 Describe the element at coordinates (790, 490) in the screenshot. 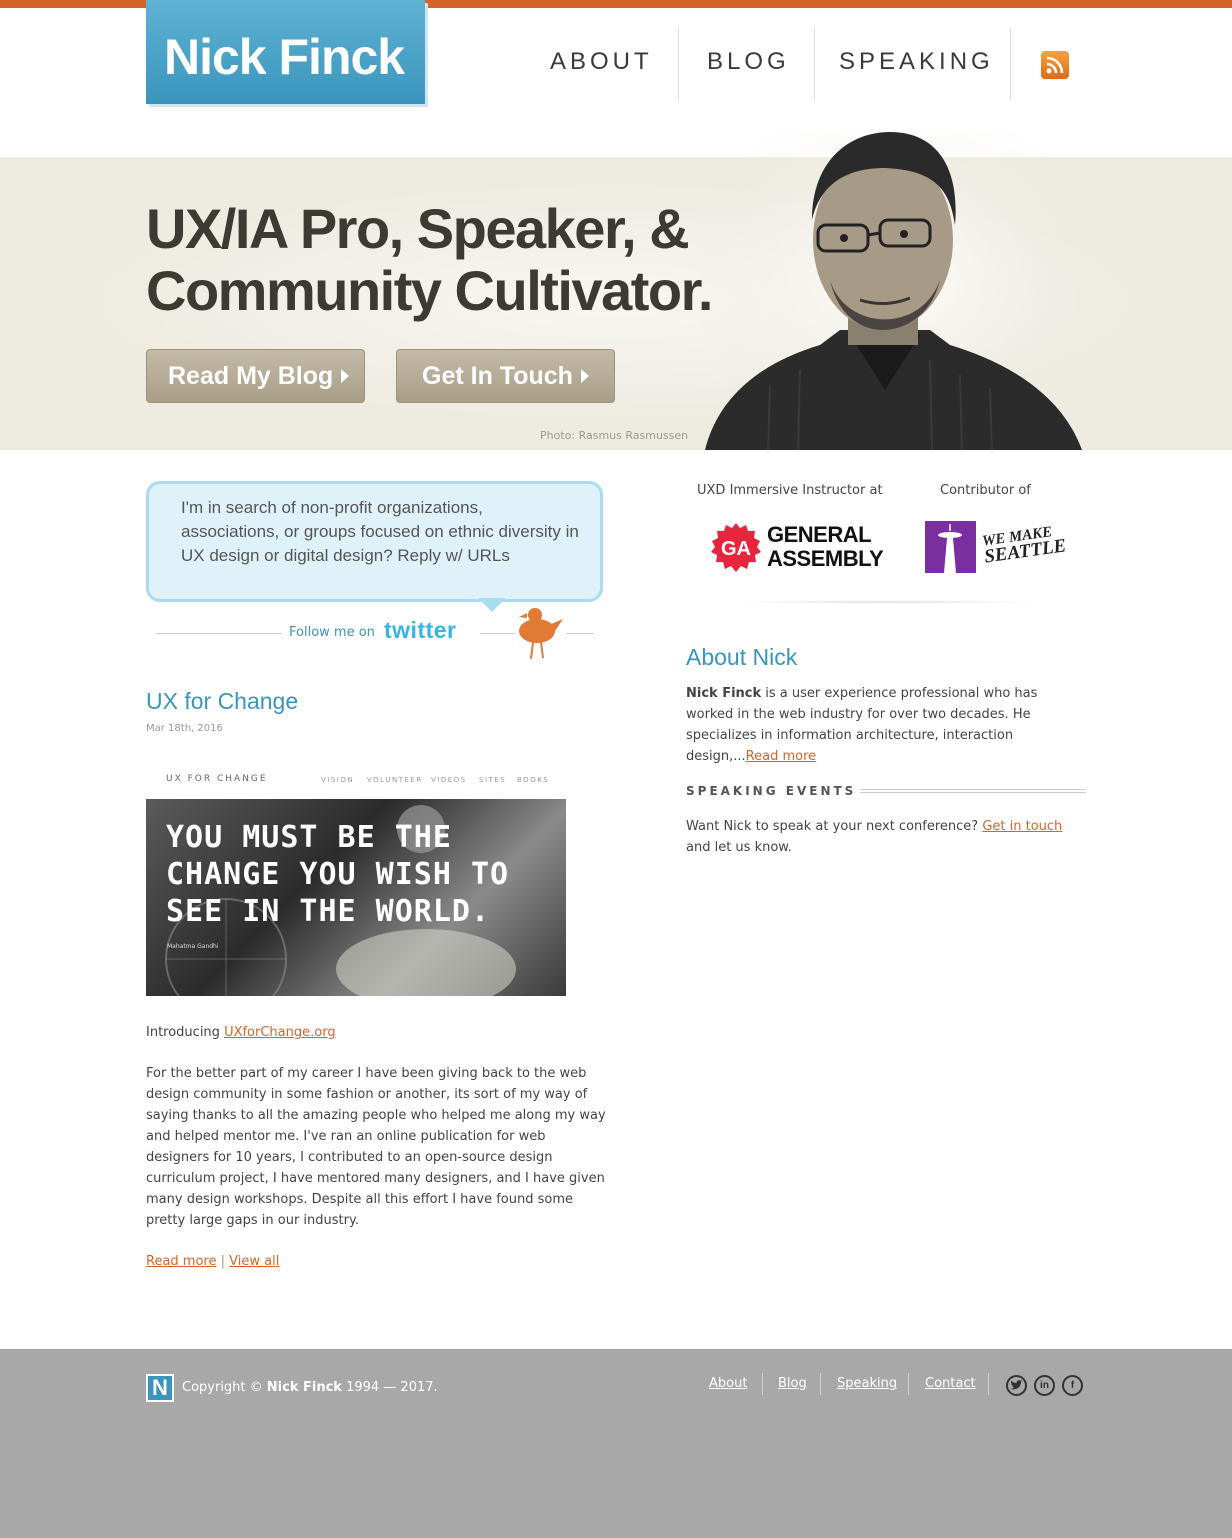

I see `ga-label: UXD Immersive Instructor at` at that location.